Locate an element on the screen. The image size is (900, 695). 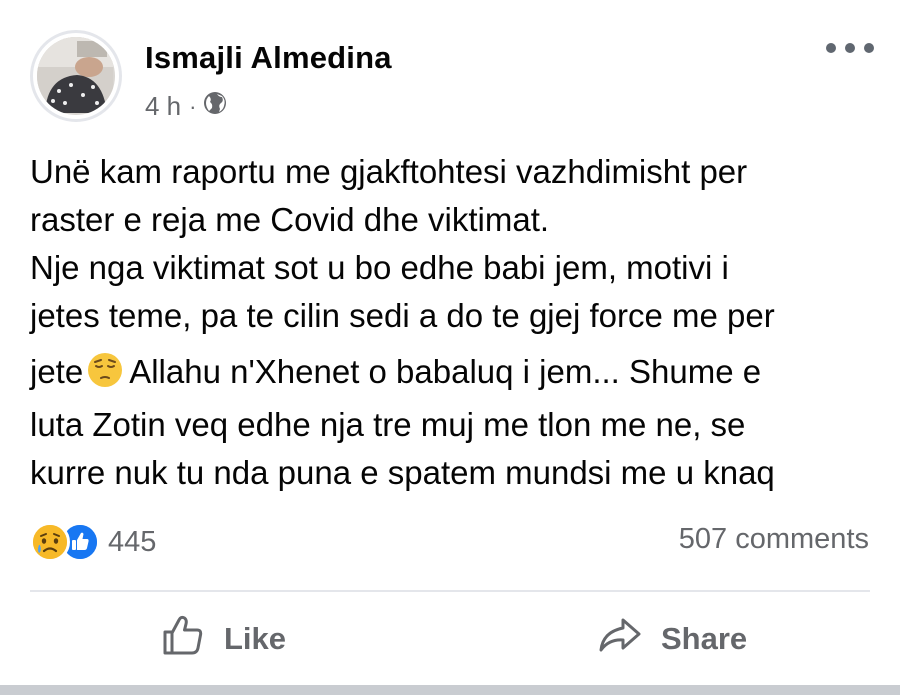
avatar-photo is located at coordinates (76, 76).